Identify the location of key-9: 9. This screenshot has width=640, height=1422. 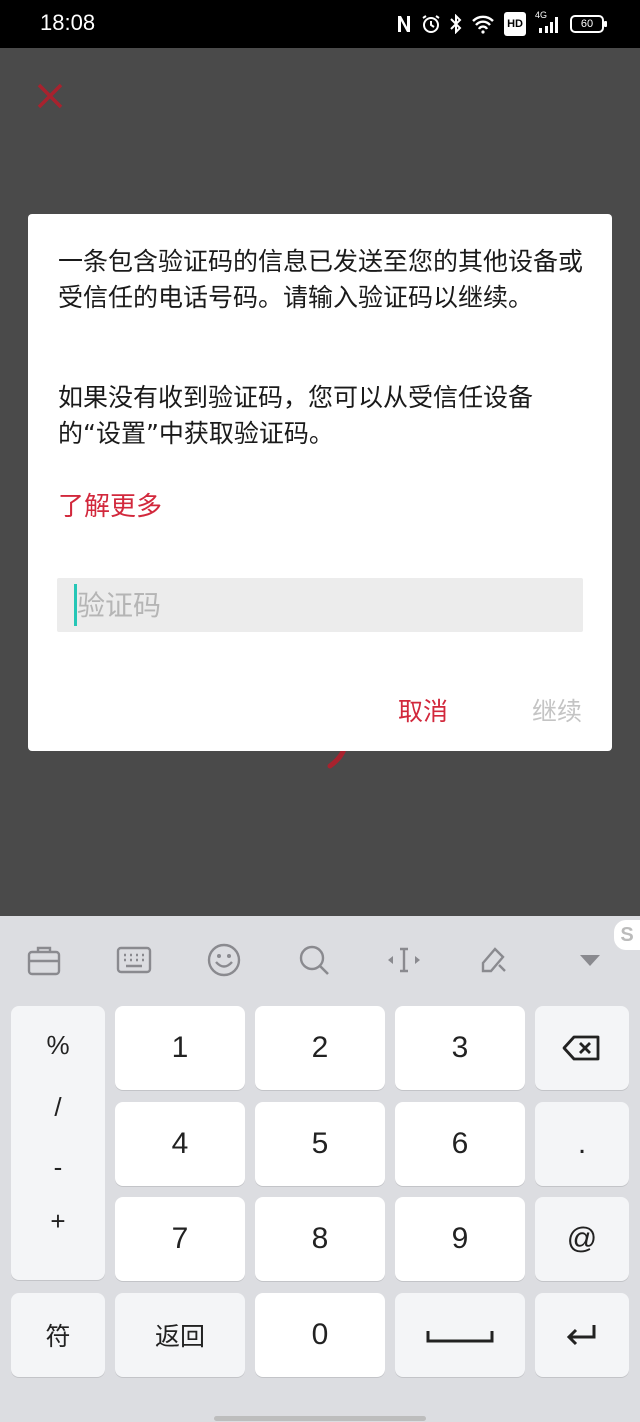
(460, 1239).